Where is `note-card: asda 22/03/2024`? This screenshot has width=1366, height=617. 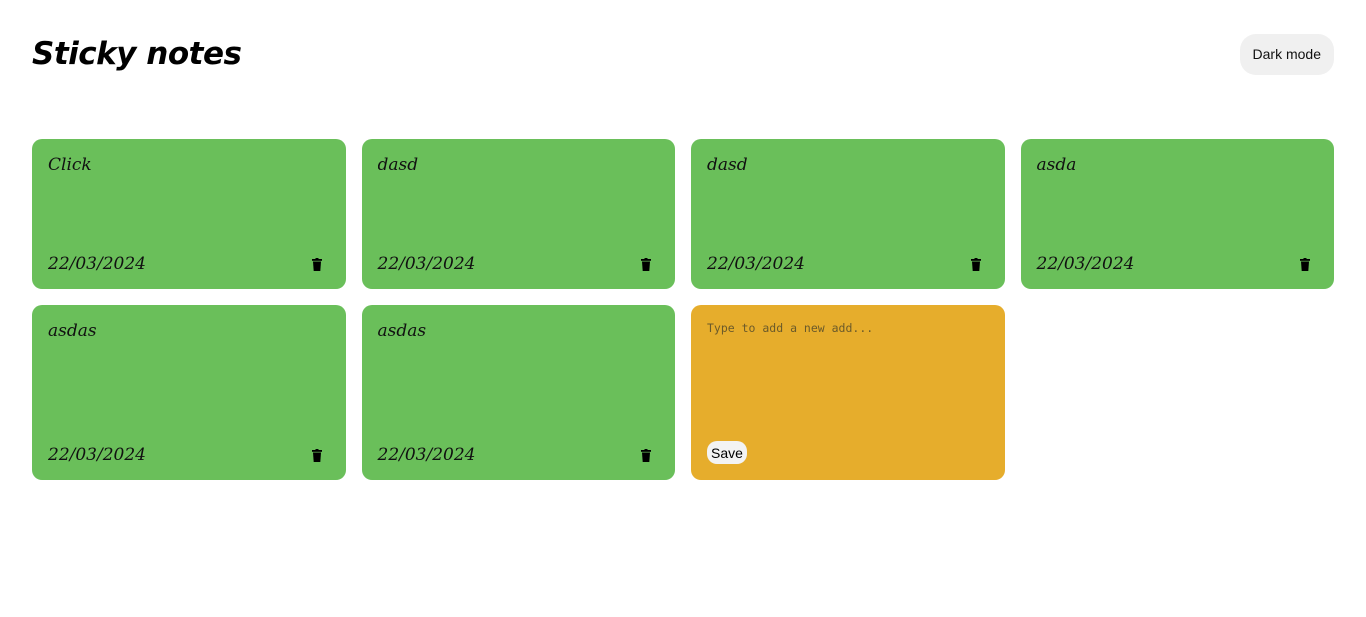
note-card: asda 22/03/2024 is located at coordinates (1177, 214).